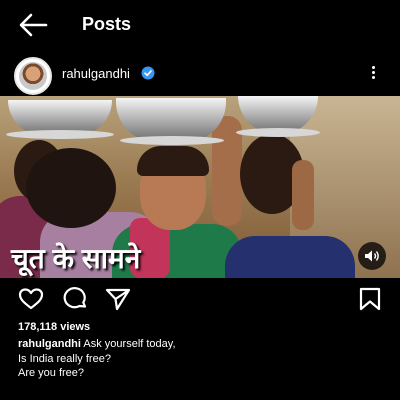  I want to click on page-title: Posts, so click(107, 24).